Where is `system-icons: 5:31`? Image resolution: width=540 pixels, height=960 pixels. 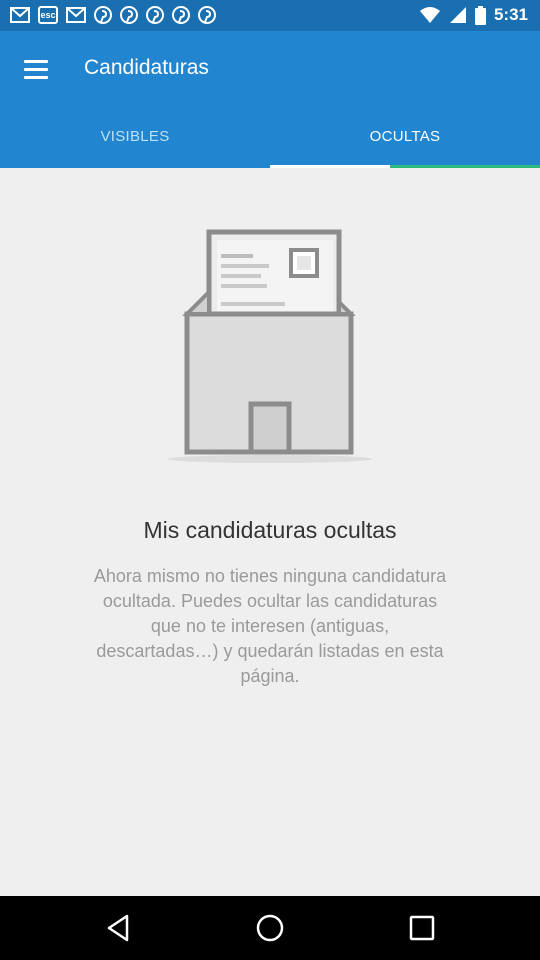 system-icons: 5:31 is located at coordinates (473, 15).